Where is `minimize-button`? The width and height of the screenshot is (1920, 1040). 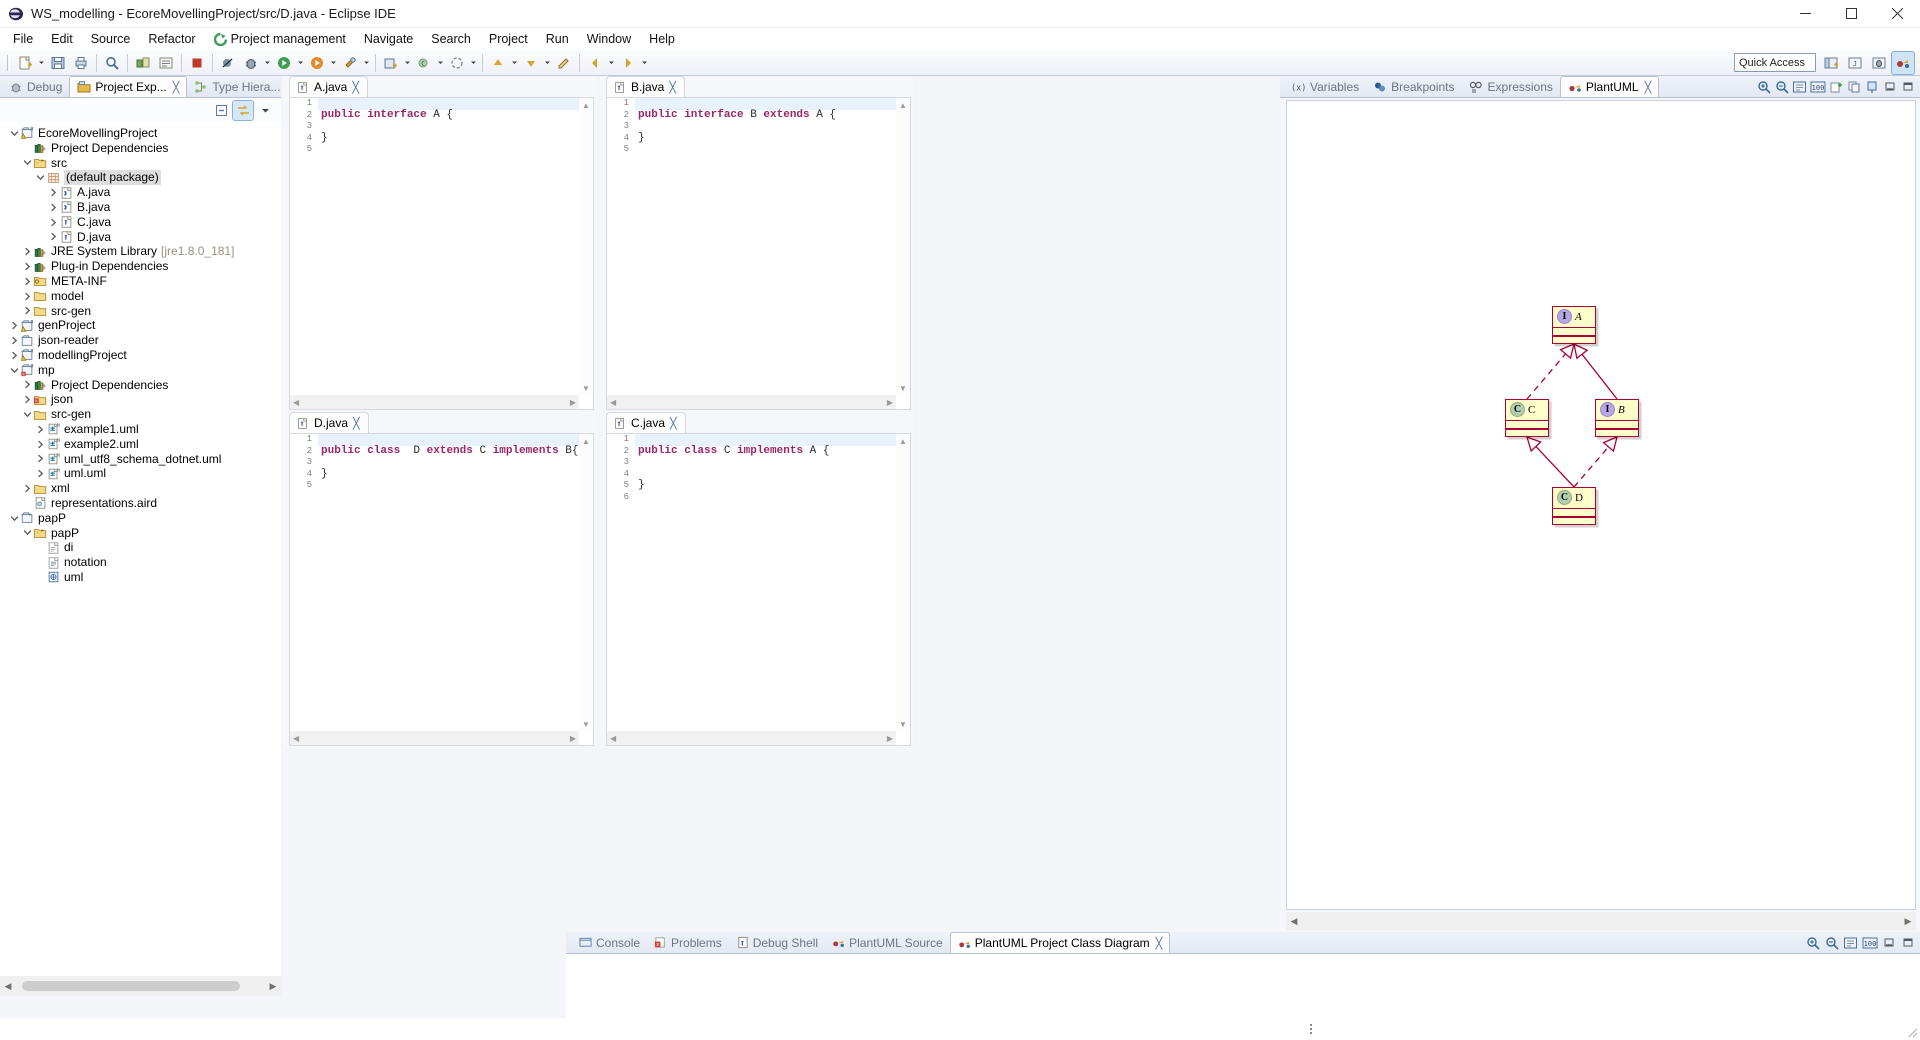
minimize-button is located at coordinates (1805, 14).